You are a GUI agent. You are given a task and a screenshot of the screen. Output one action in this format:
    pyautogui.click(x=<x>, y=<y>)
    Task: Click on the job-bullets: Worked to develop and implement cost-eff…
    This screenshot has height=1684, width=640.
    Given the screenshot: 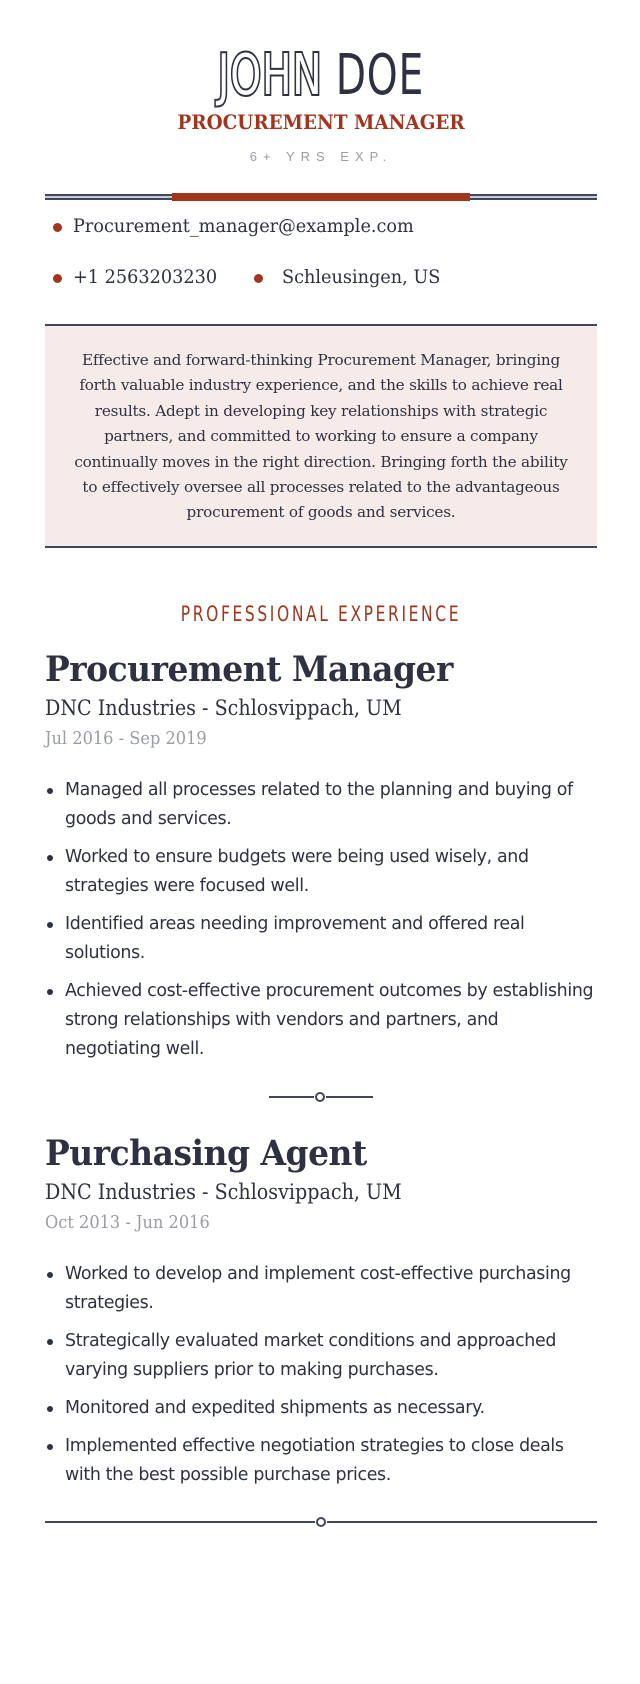 What is the action you would take?
    pyautogui.click(x=321, y=1375)
    